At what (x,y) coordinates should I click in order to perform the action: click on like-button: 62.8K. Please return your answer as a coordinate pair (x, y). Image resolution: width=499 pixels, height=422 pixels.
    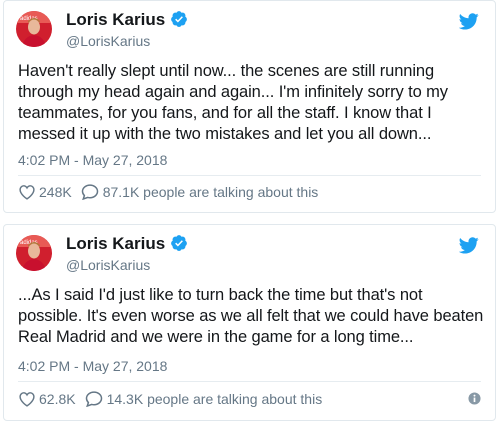
    Looking at the image, I should click on (47, 399).